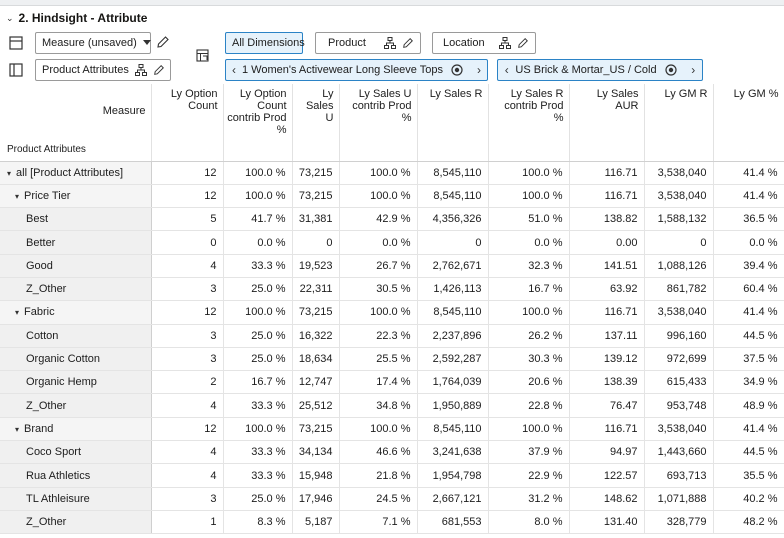 This screenshot has width=784, height=538. I want to click on data-cell: 12,747, so click(316, 382).